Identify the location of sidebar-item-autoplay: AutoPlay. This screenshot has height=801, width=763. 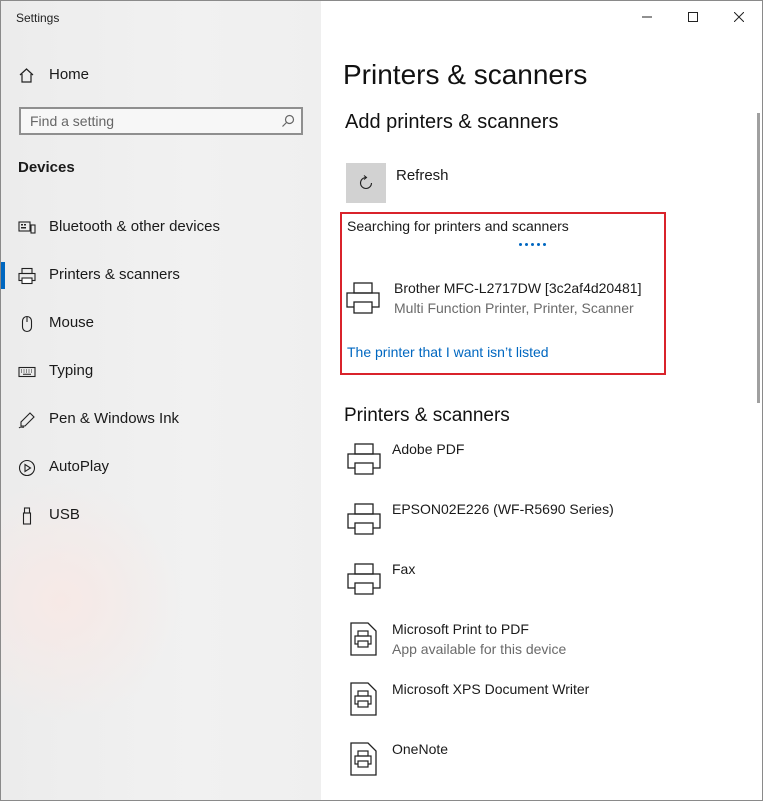
(161, 473).